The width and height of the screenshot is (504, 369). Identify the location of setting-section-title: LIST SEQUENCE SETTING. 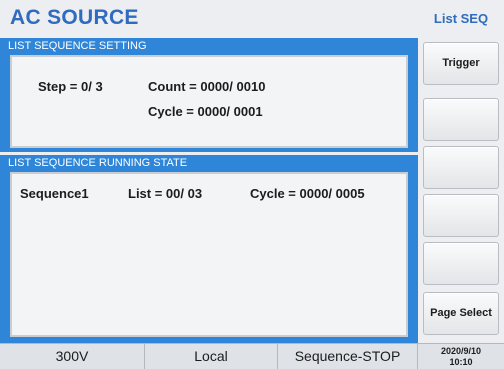
(209, 46).